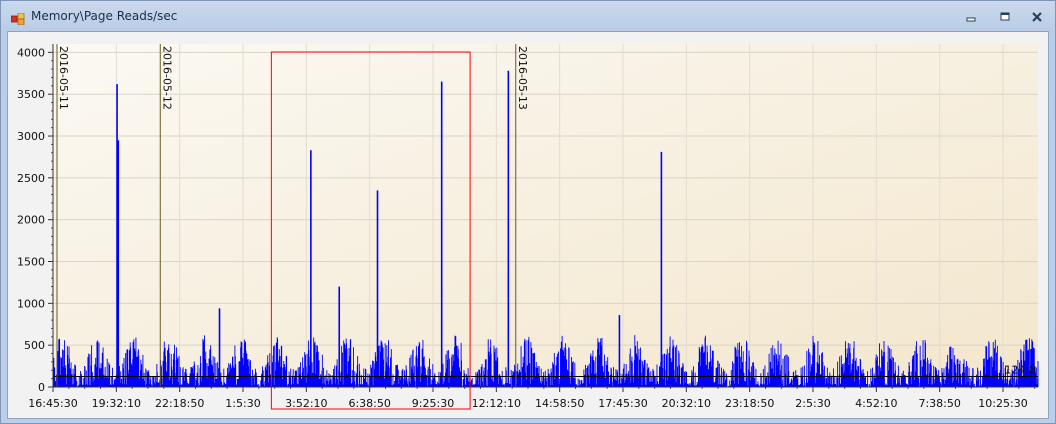 This screenshot has height=424, width=1056. Describe the element at coordinates (242, 403) in the screenshot. I see `x-tick-label: 1:5:30` at that location.